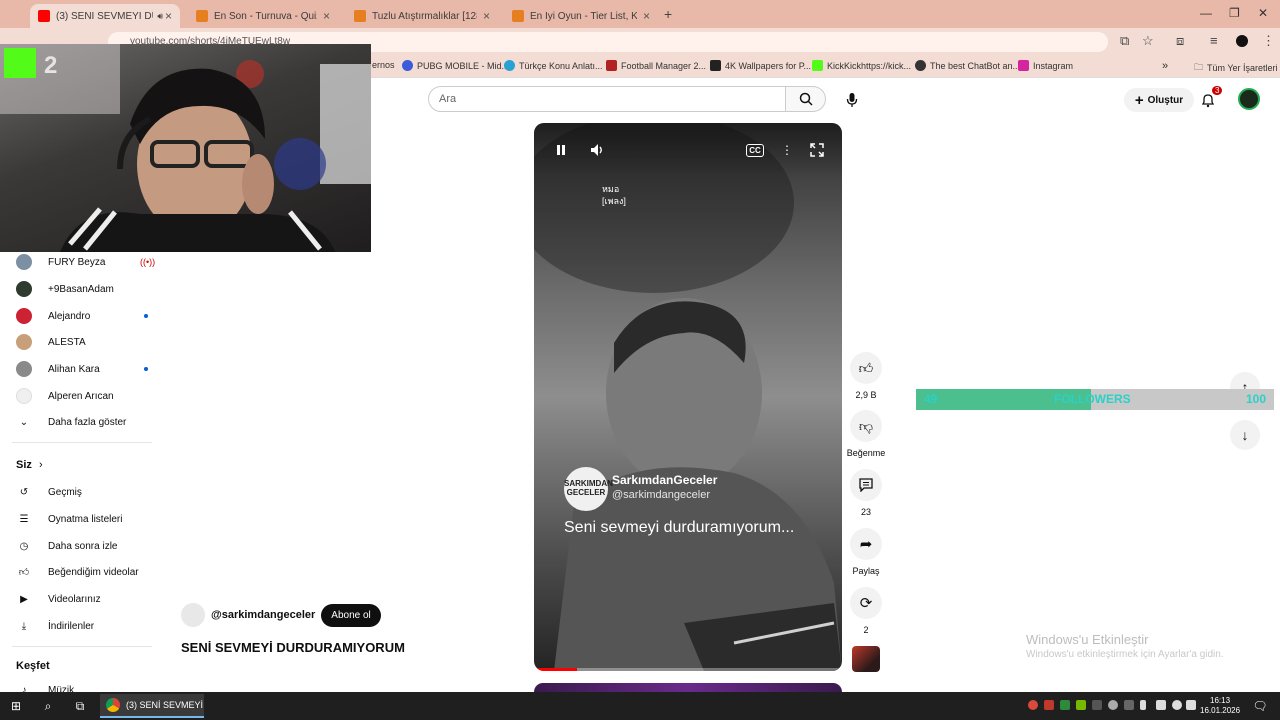  What do you see at coordinates (866, 611) in the screenshot?
I see `remix-button: ⟳ 2` at bounding box center [866, 611].